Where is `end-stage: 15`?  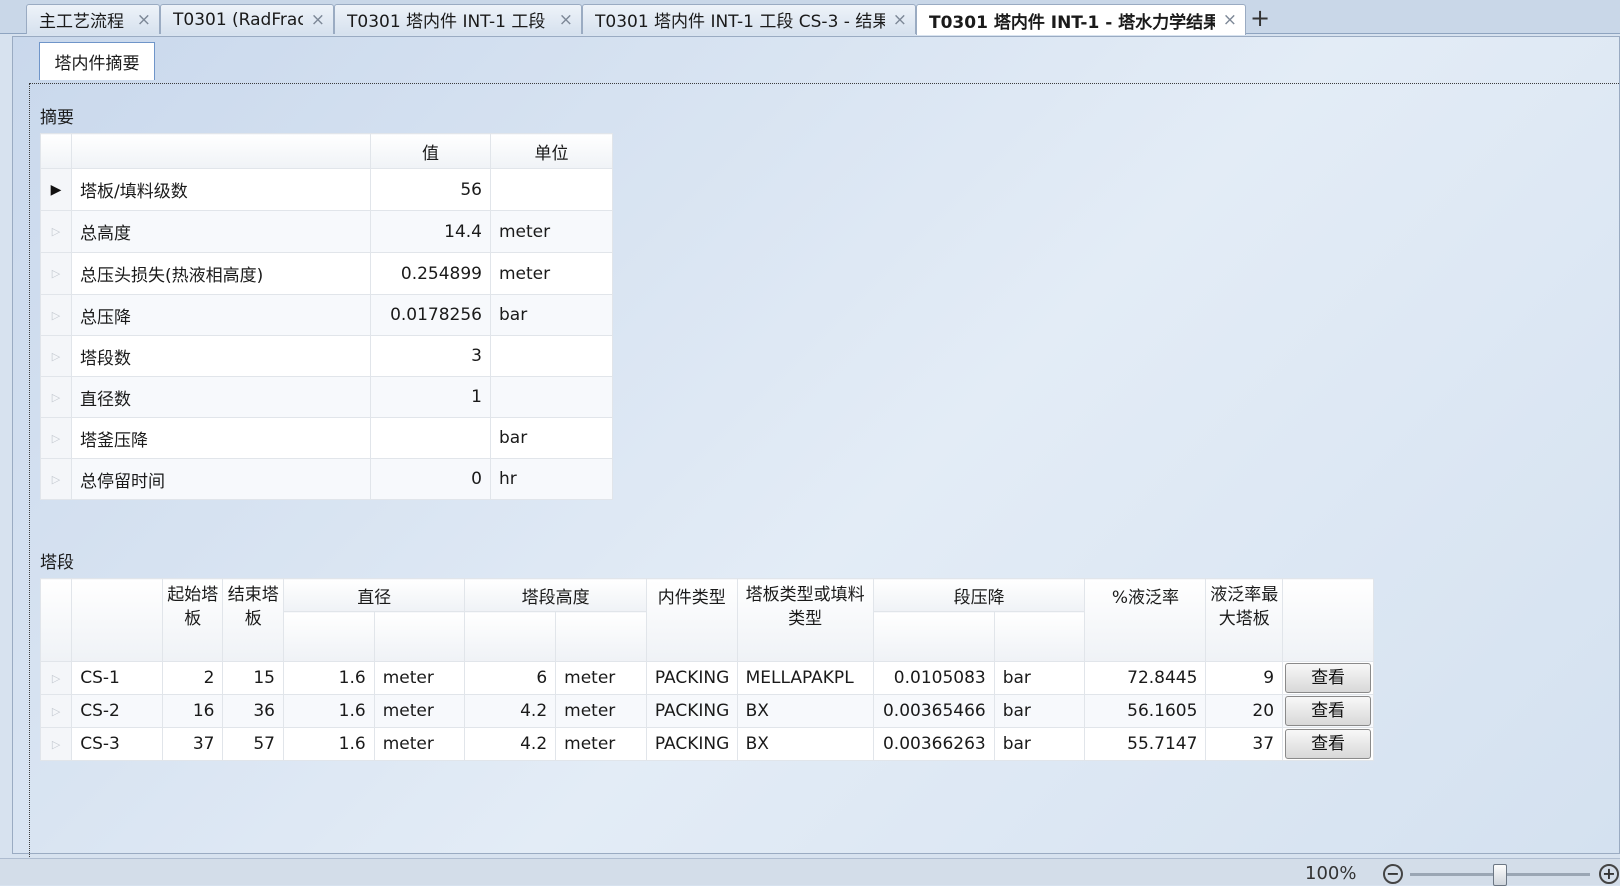
end-stage: 15 is located at coordinates (253, 678).